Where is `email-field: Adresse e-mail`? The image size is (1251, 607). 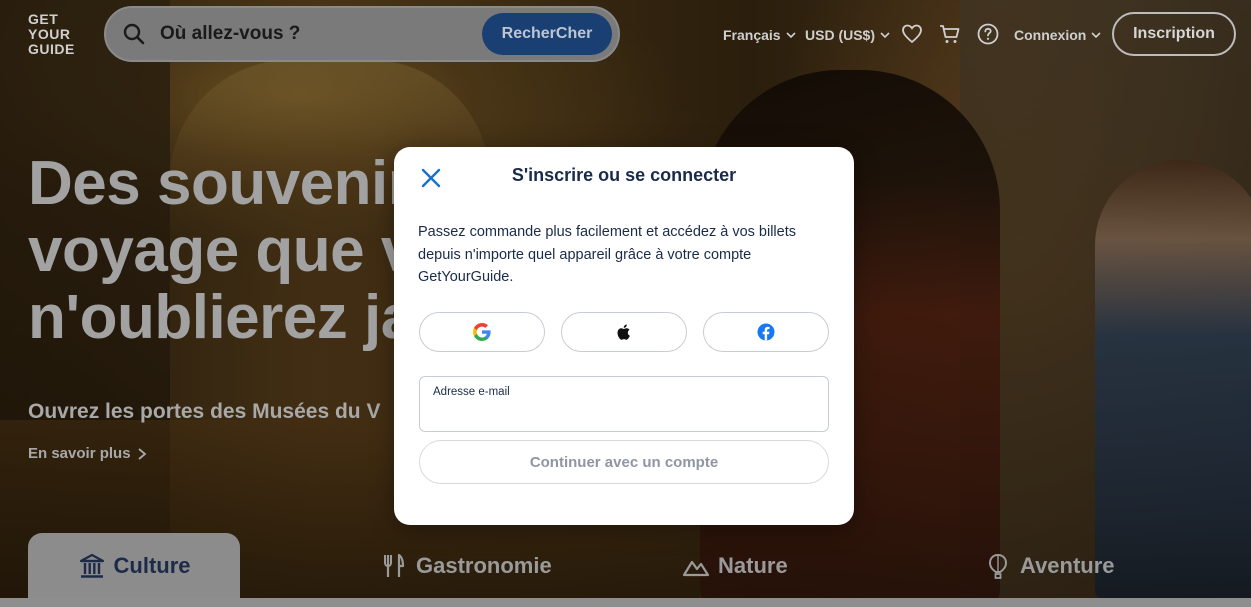 email-field: Adresse e-mail is located at coordinates (624, 404).